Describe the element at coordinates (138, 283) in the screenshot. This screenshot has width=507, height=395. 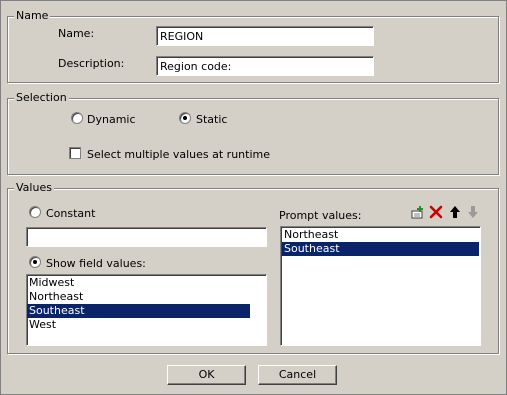
I see `list-item: Midwest` at that location.